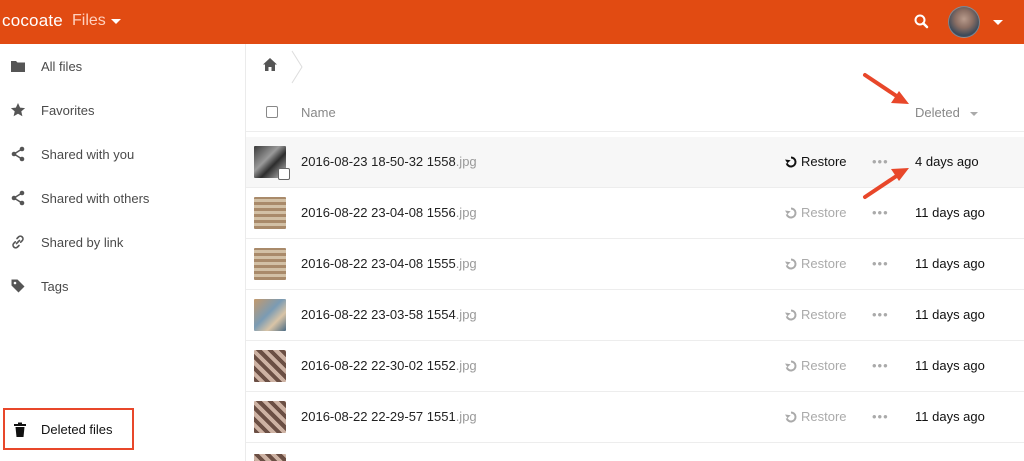 The width and height of the screenshot is (1024, 461). What do you see at coordinates (512, 22) in the screenshot?
I see `app-header: cocoate Files` at bounding box center [512, 22].